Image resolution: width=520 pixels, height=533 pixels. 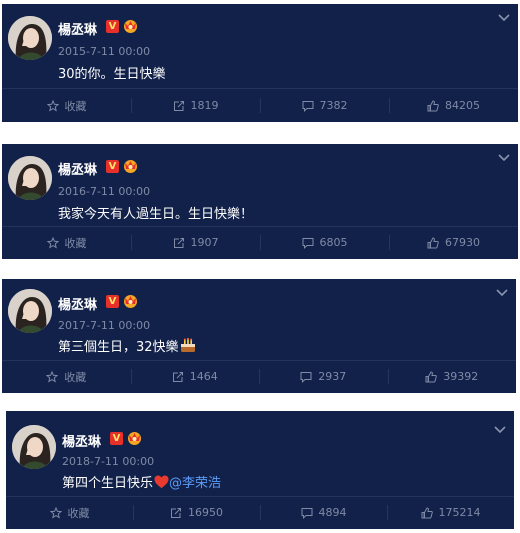 I want to click on repost-button: 16950, so click(x=196, y=512).